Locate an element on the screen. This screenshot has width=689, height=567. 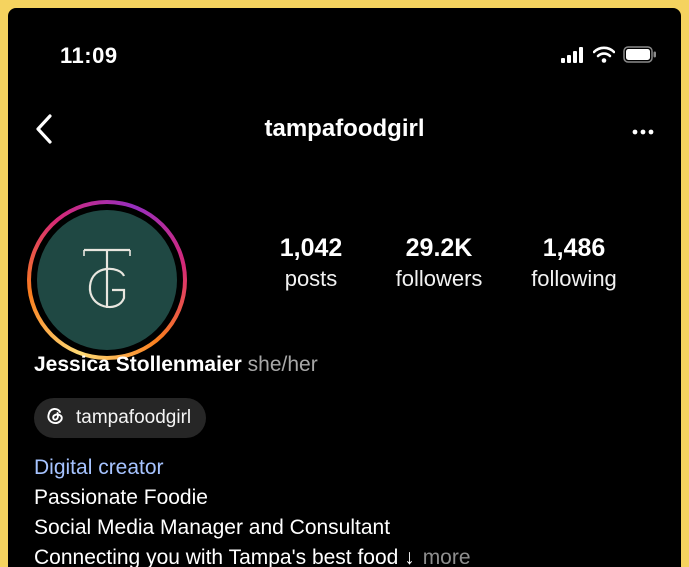
bio-line-text: Connecting you with Tampa's best food ↓ is located at coordinates (224, 556).